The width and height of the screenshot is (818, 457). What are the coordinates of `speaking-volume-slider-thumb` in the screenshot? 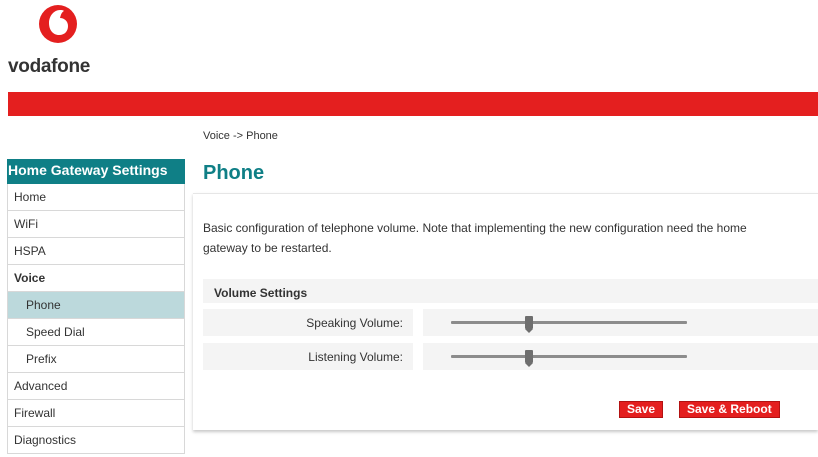 It's located at (528, 324).